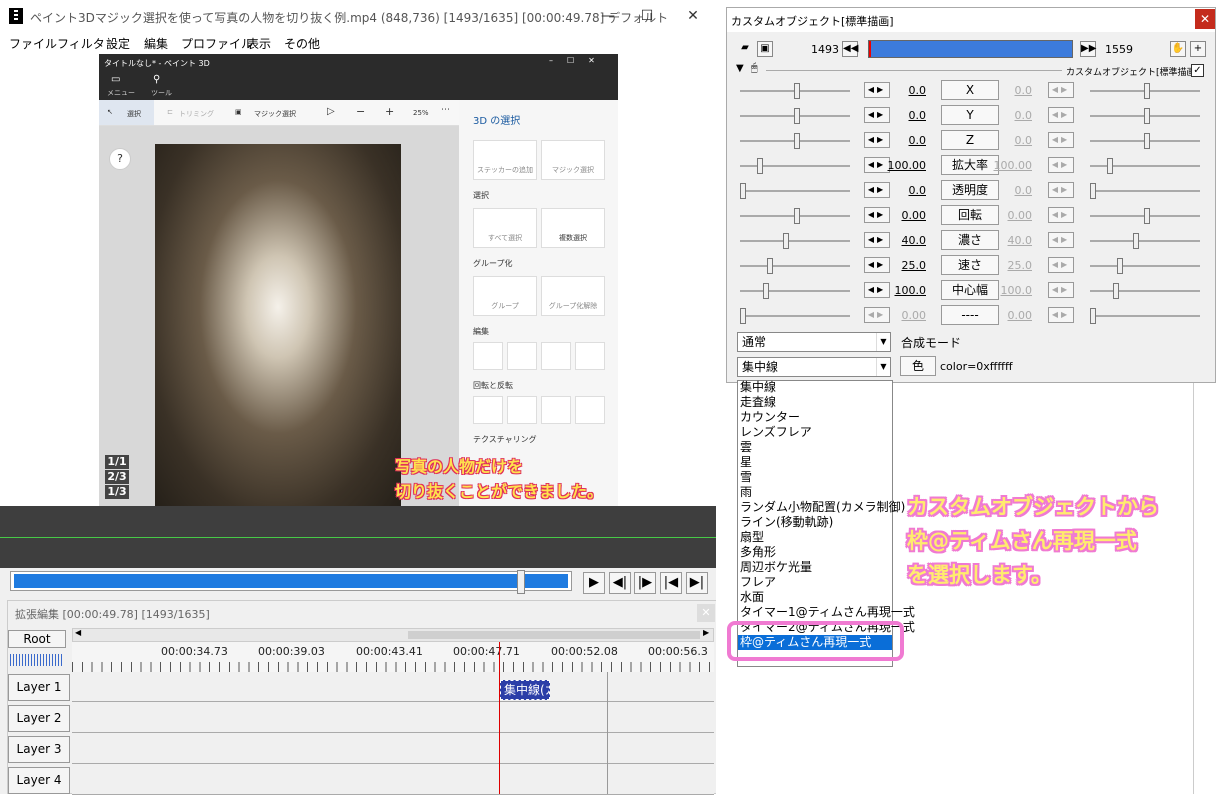  Describe the element at coordinates (745, 49) in the screenshot. I see `camera-icon: ▰` at that location.